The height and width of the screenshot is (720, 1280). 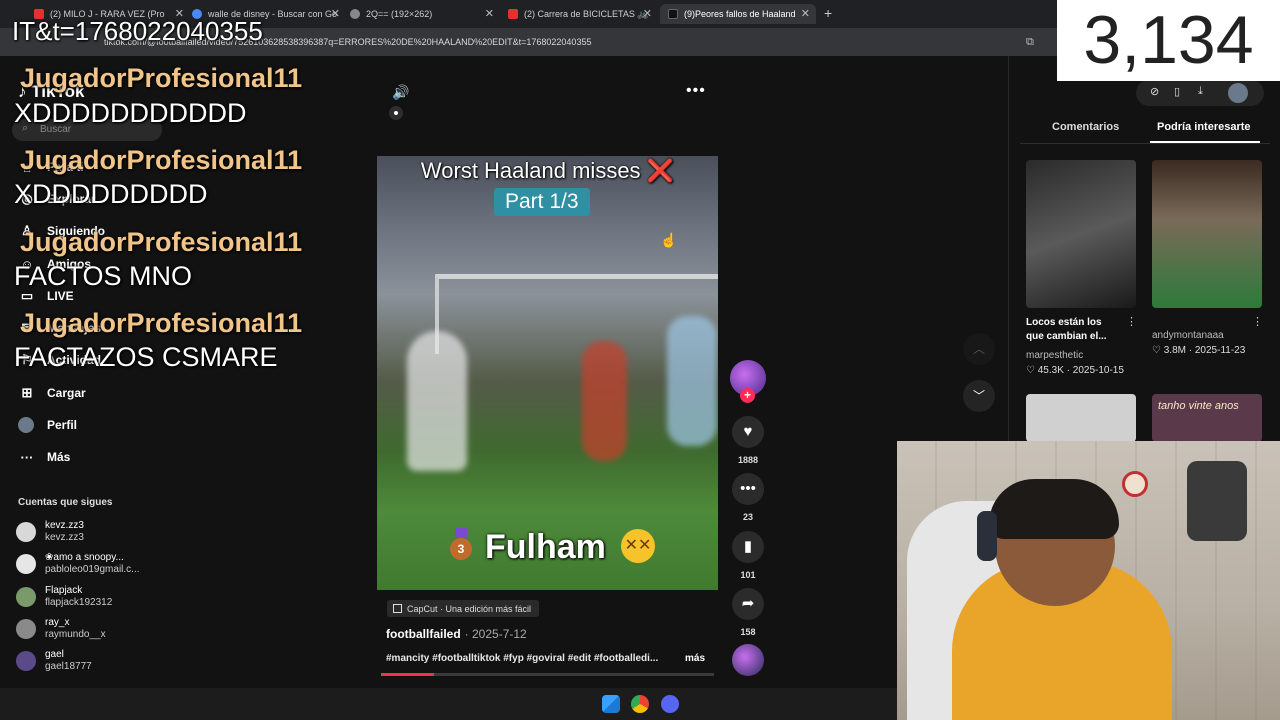 I want to click on following-account: Flapjack flapjack192312, so click(x=64, y=597).